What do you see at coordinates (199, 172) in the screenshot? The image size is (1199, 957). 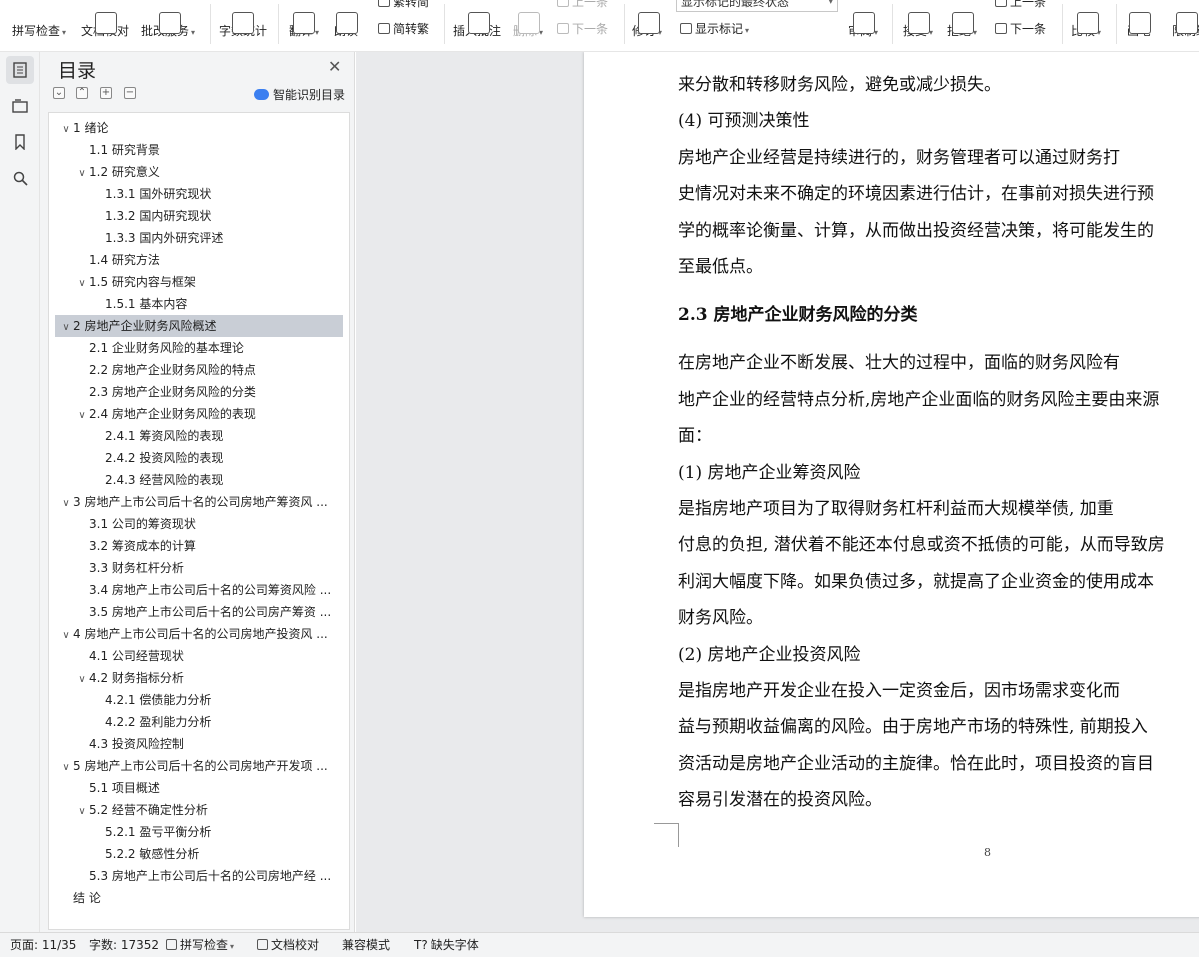 I see `toc-item: ∨ 1.2 研究意义` at bounding box center [199, 172].